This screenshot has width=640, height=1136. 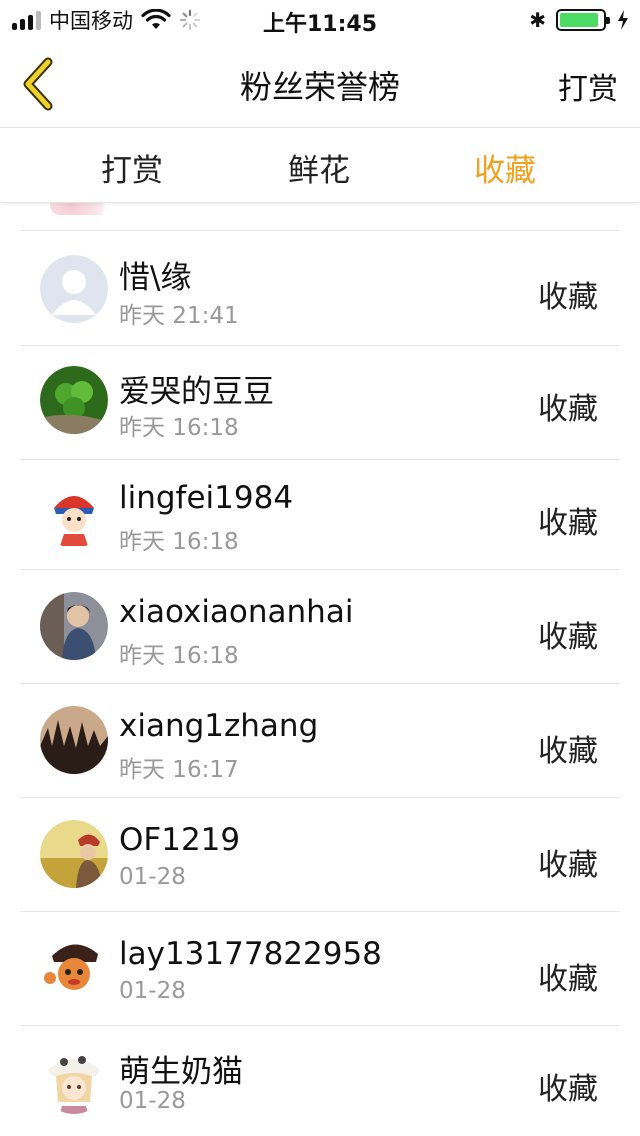 What do you see at coordinates (537, 20) in the screenshot?
I see `bluetooth-icon: ✱` at bounding box center [537, 20].